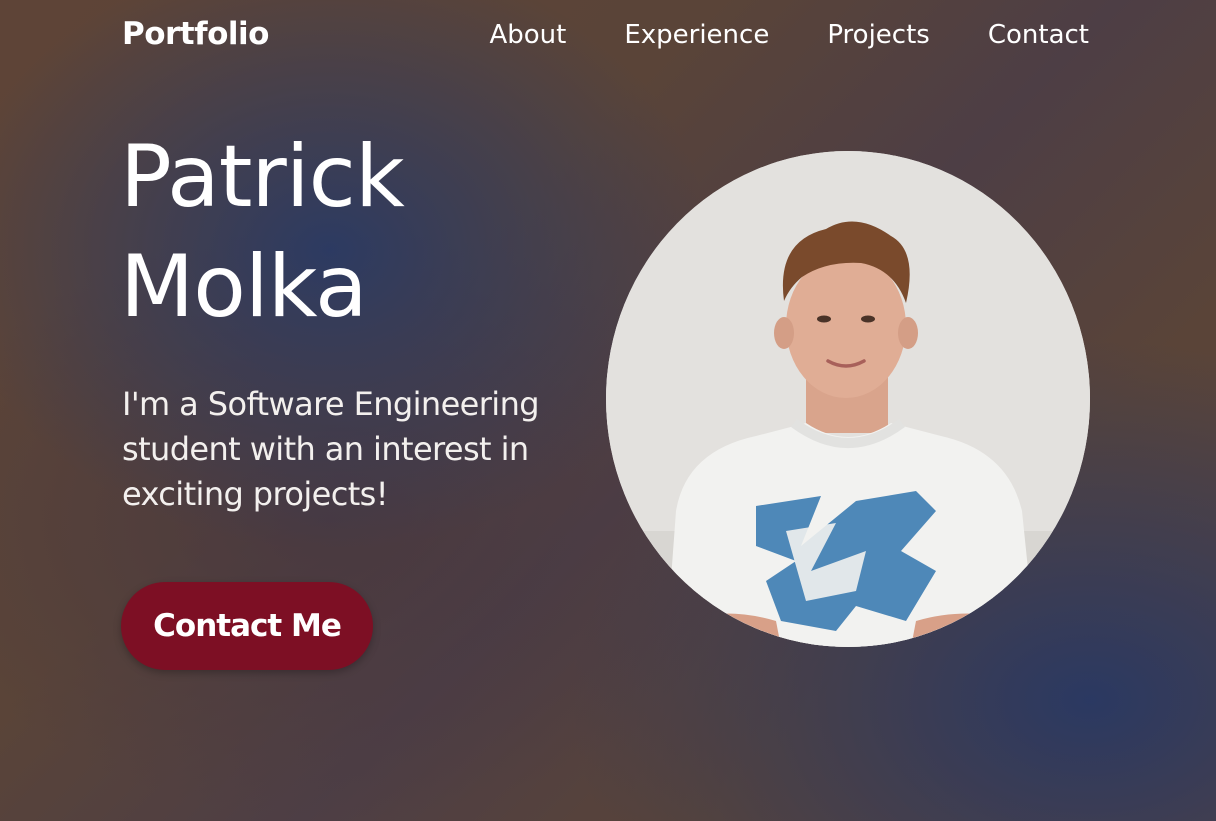 The height and width of the screenshot is (821, 1216). What do you see at coordinates (195, 34) in the screenshot?
I see `site-logo: Portfolio` at bounding box center [195, 34].